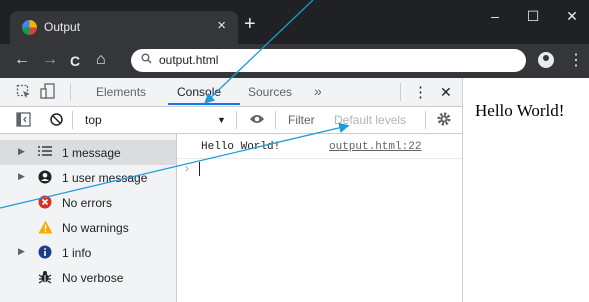  I want to click on title-bar: Output × + – ☐ ✕, so click(294, 22).